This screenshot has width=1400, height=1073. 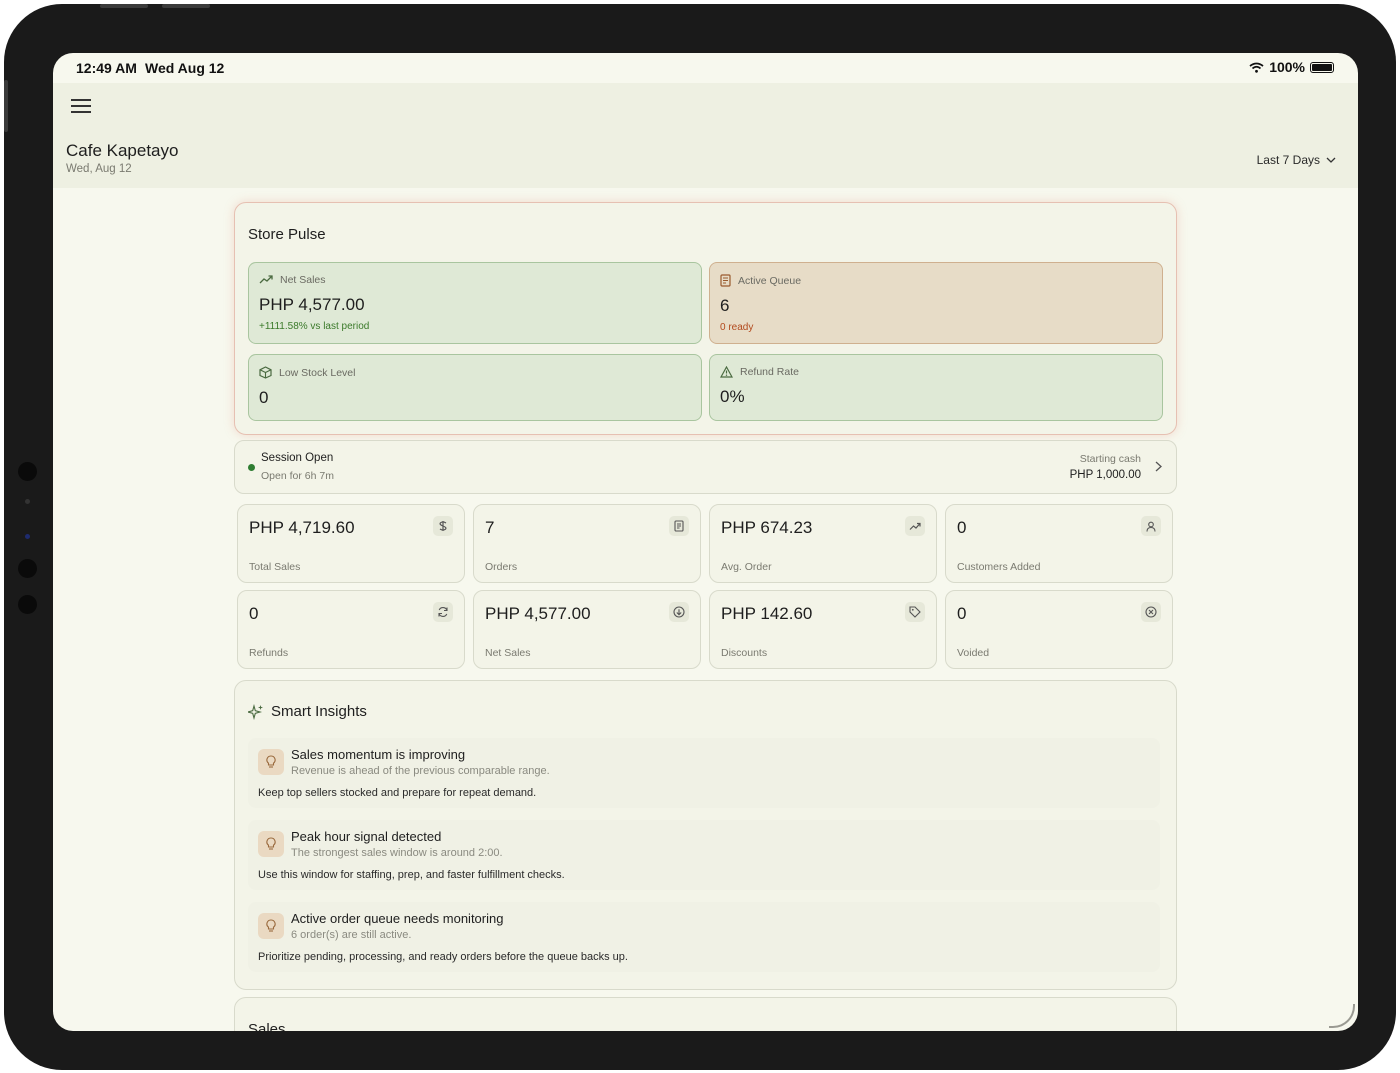 What do you see at coordinates (297, 476) in the screenshot?
I see `session-duration: Open for 6h 7m` at bounding box center [297, 476].